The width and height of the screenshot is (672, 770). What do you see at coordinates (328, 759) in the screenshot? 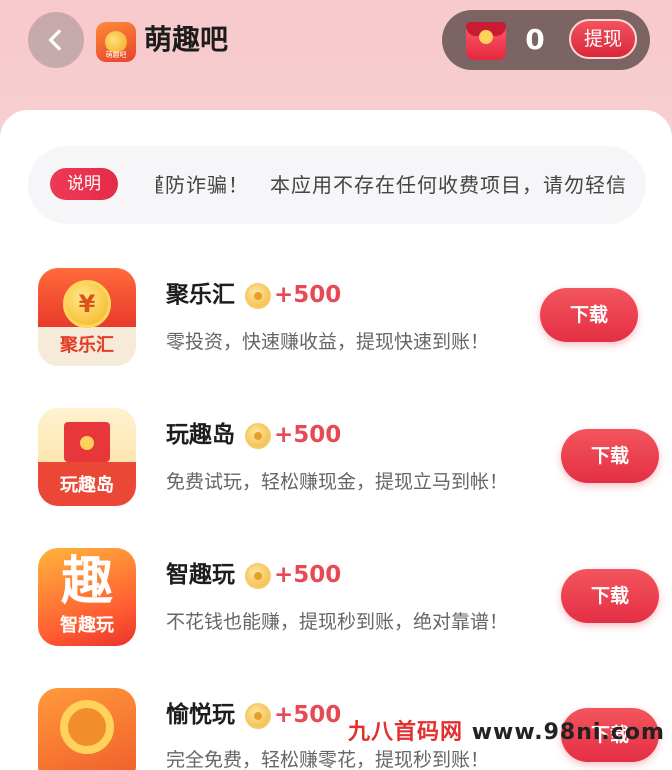
I see `app-description: 完全免费，轻松赚零花，提现秒到账！` at bounding box center [328, 759].